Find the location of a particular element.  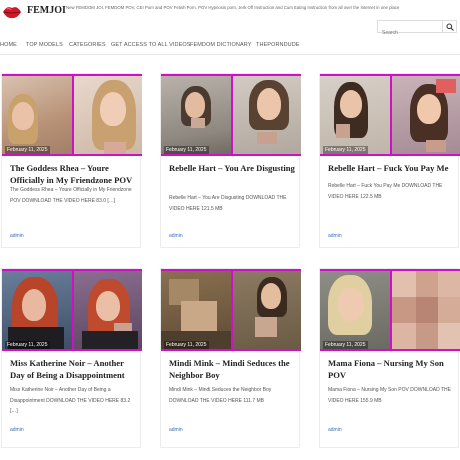

search-input is located at coordinates (409, 33).